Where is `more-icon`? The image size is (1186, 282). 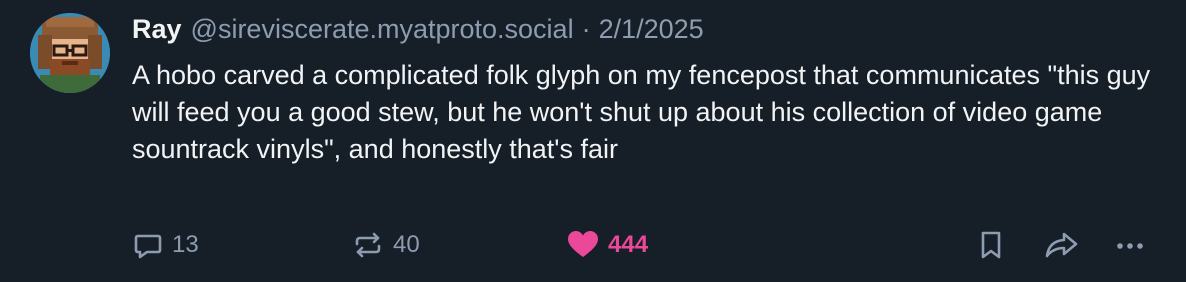
more-icon is located at coordinates (1130, 246).